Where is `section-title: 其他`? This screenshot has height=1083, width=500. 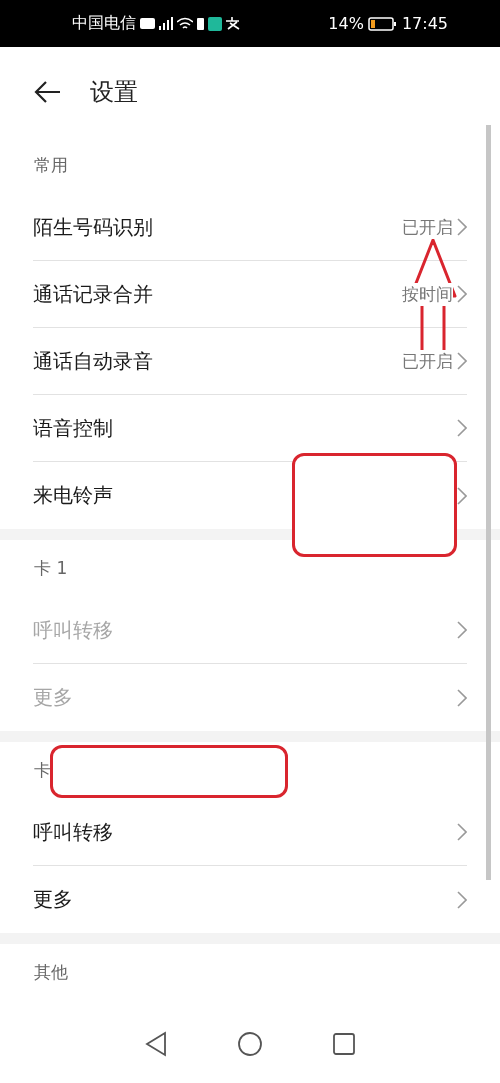 section-title: 其他 is located at coordinates (51, 972).